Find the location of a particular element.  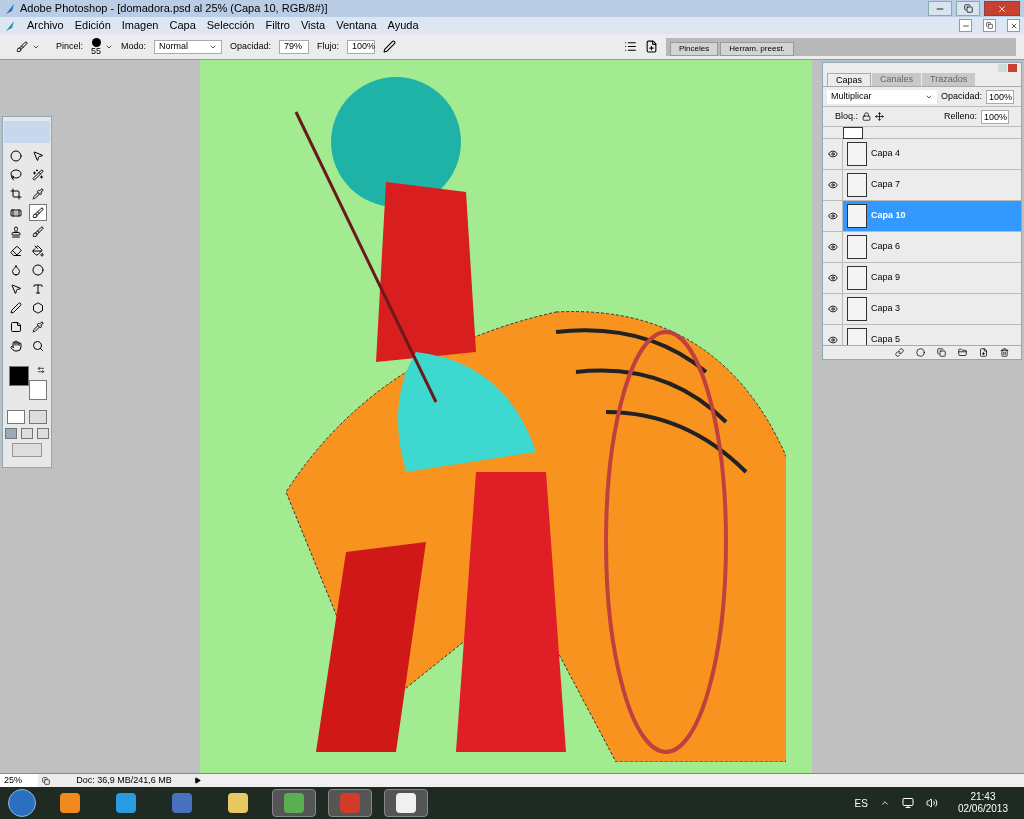

palette-tab: Pinceles is located at coordinates (694, 48).